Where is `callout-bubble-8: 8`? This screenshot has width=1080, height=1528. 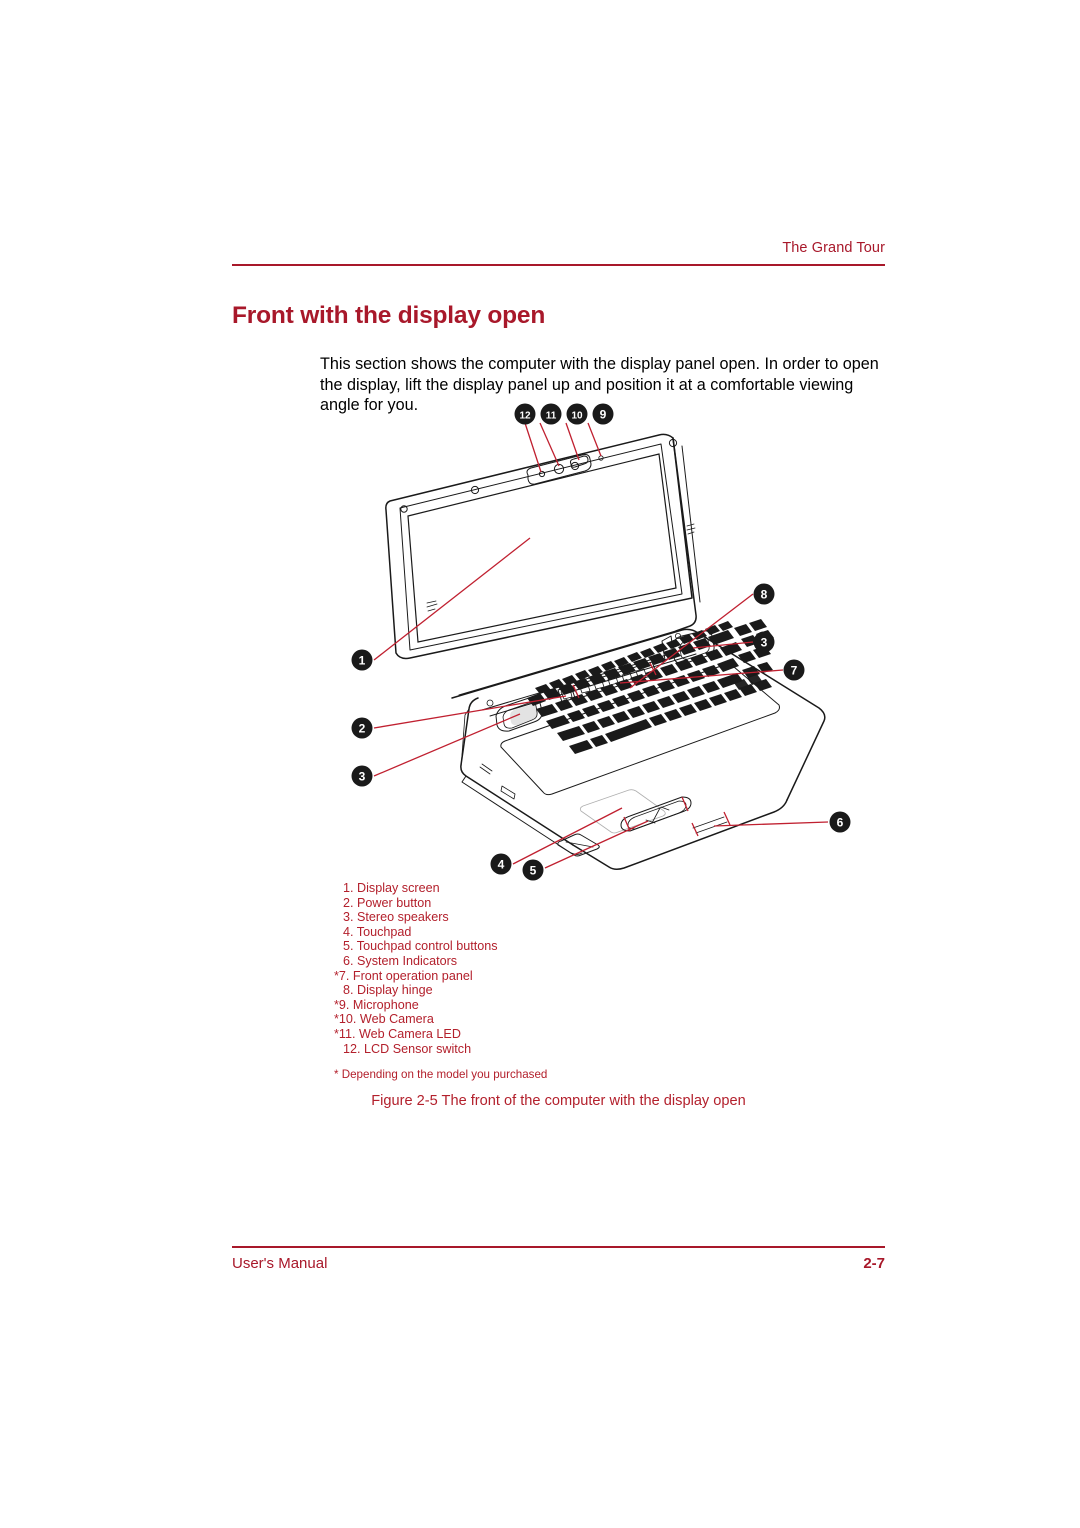 callout-bubble-8: 8 is located at coordinates (764, 594).